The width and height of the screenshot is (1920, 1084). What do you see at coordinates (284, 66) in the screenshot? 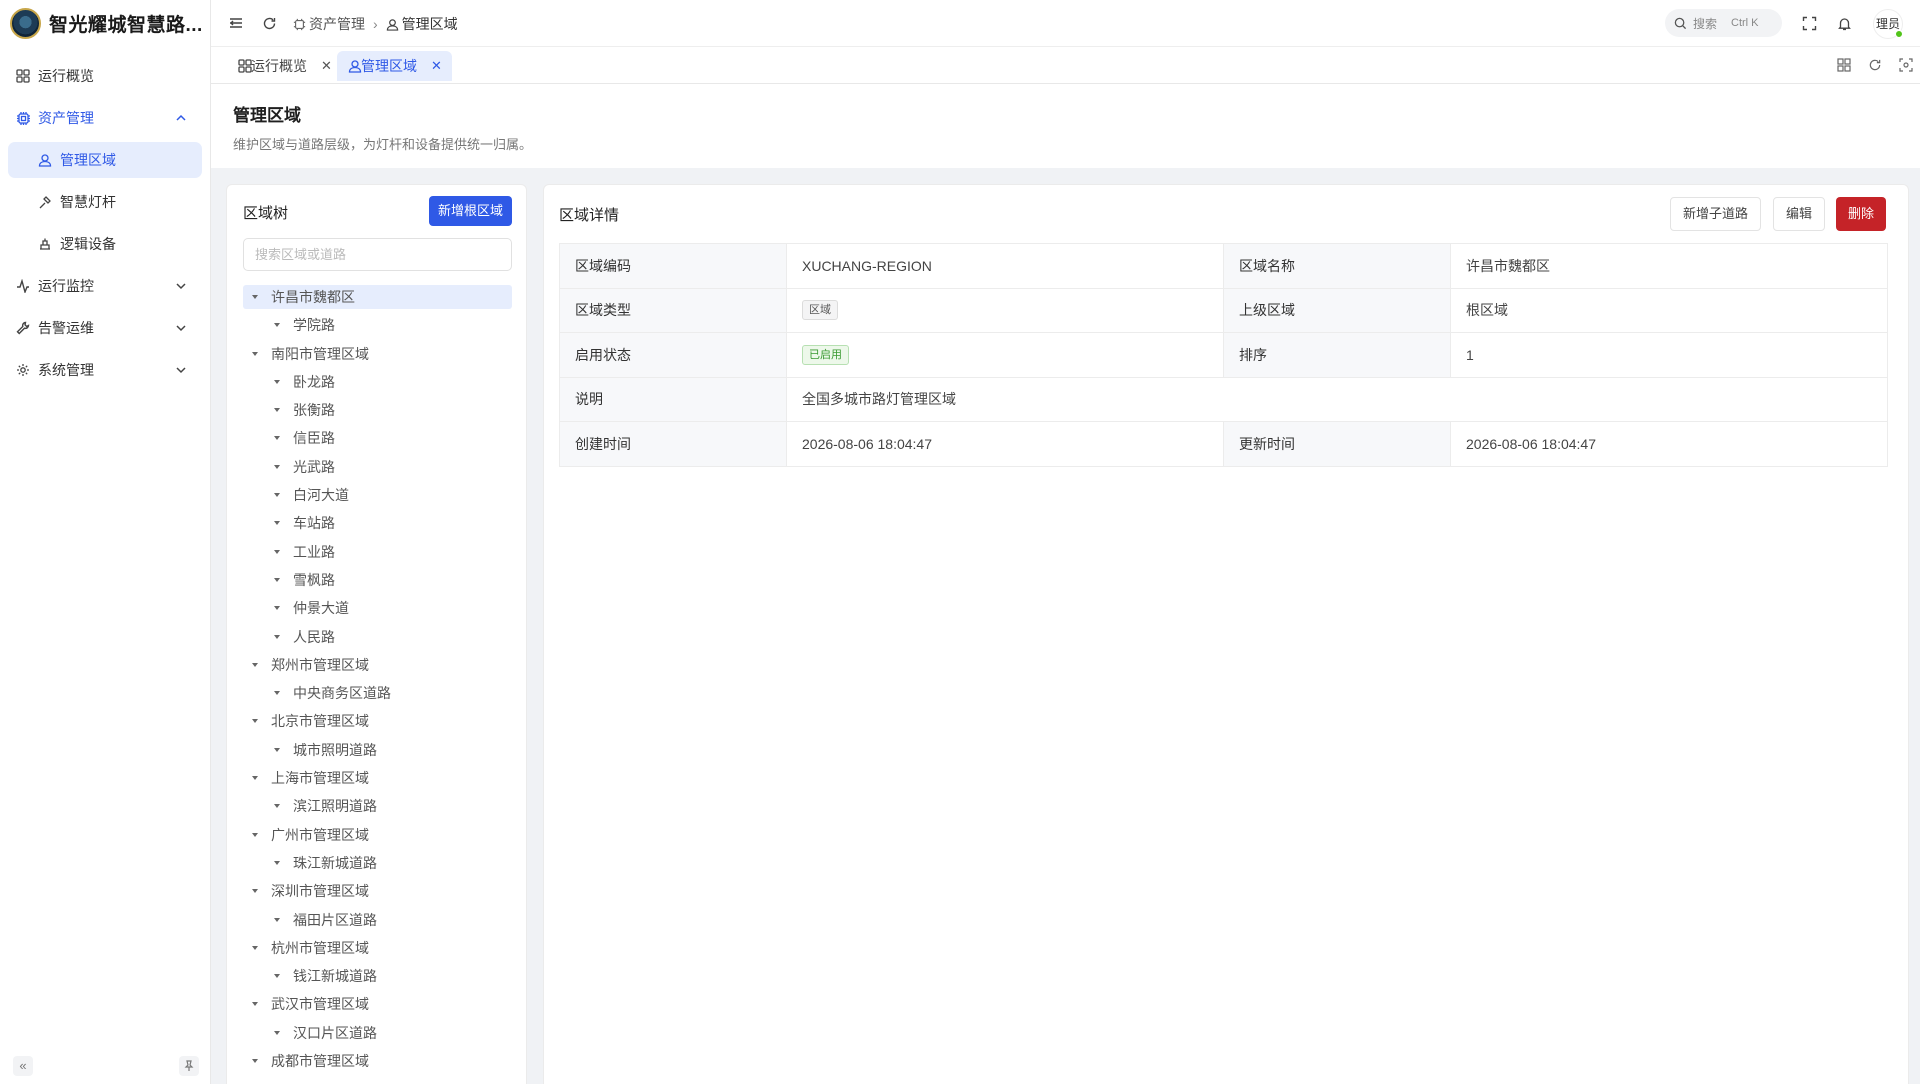
I see `tab-overview: 运行概览 ✕` at bounding box center [284, 66].